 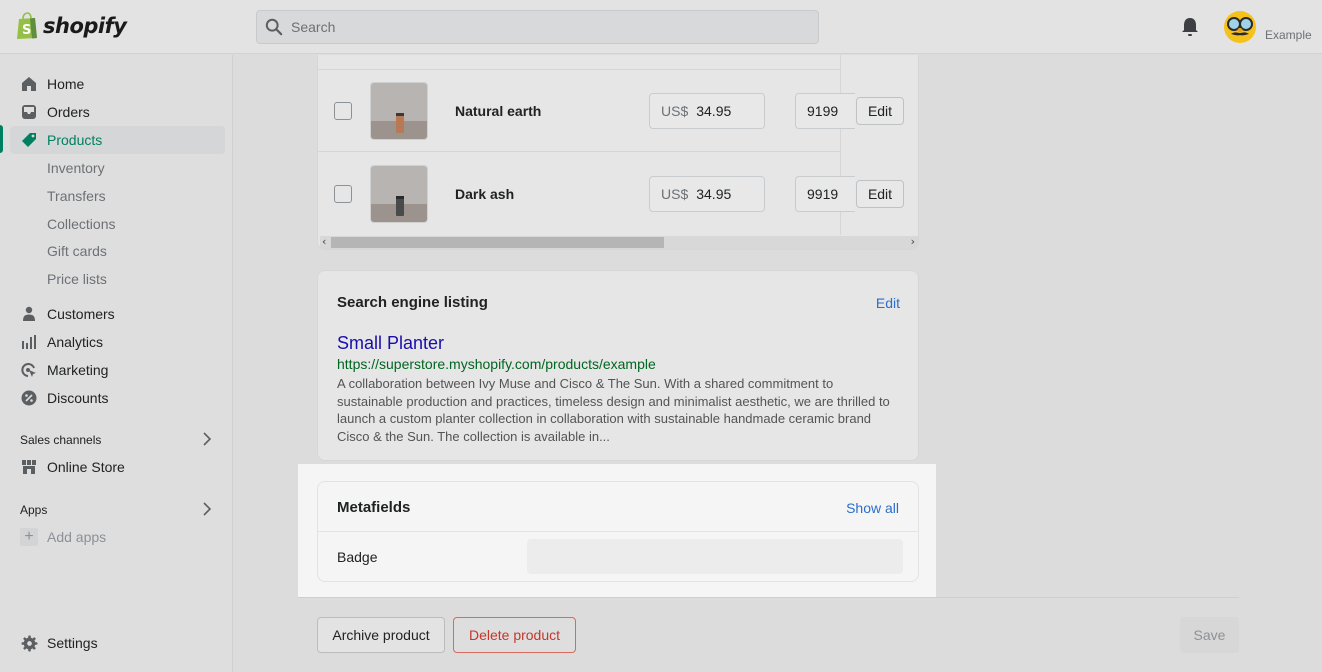 What do you see at coordinates (29, 342) in the screenshot?
I see `bar-chart-icon` at bounding box center [29, 342].